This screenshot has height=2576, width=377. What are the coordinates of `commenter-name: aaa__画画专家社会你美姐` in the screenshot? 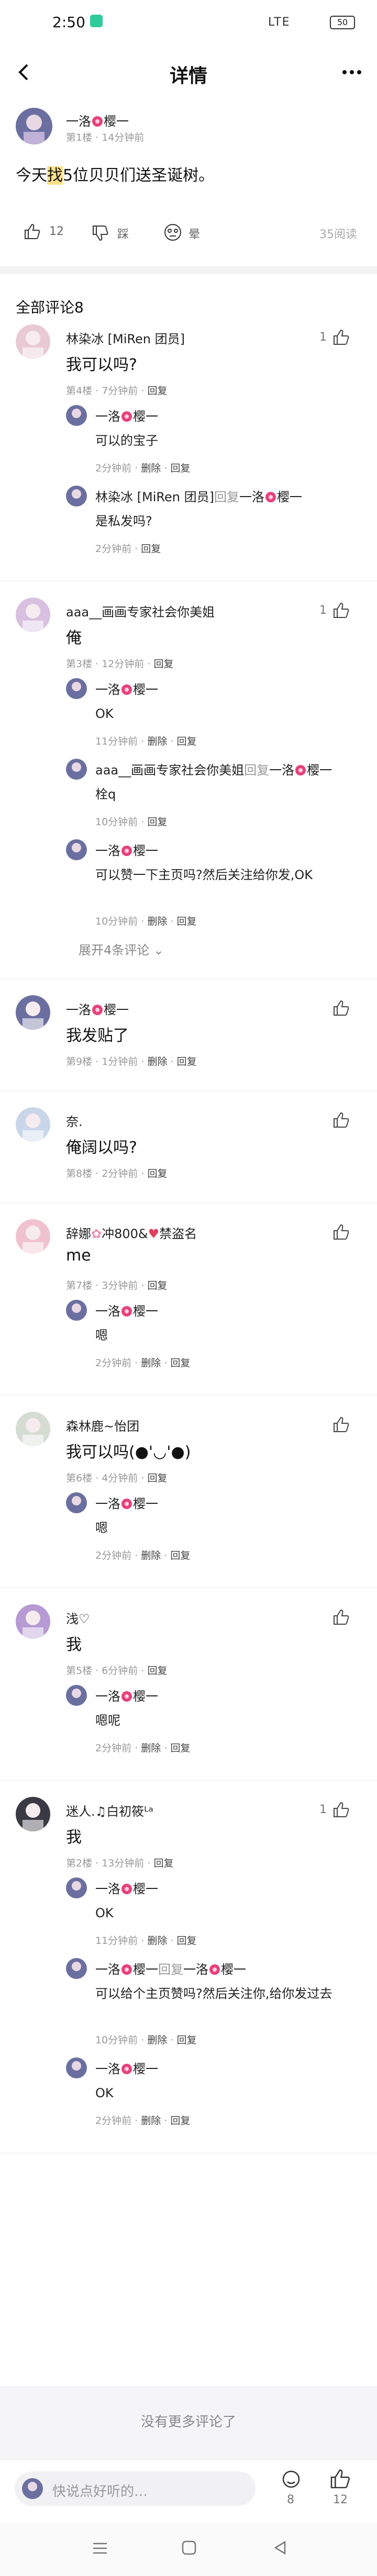 It's located at (140, 611).